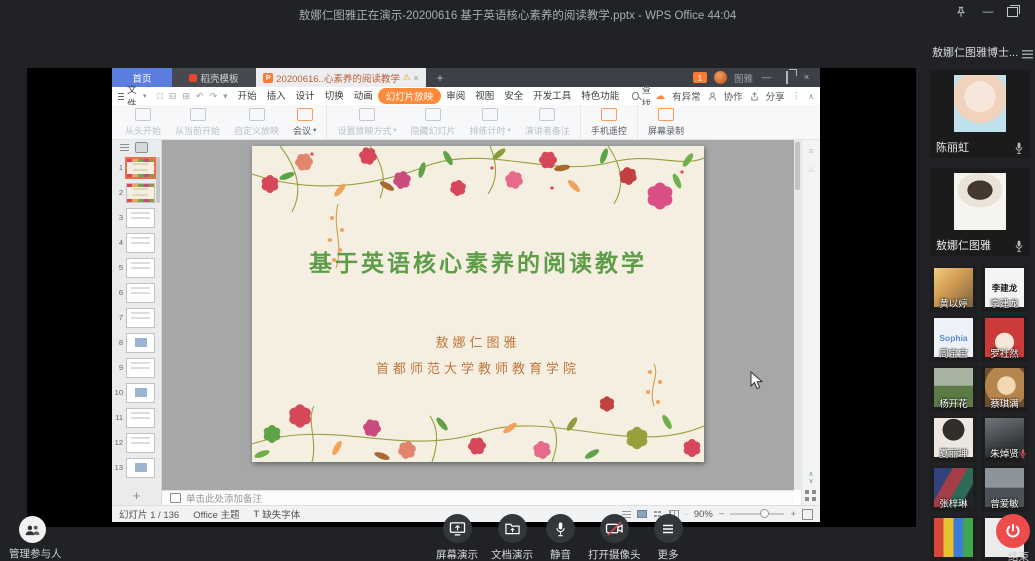 The width and height of the screenshot is (1035, 561). I want to click on notes-bar: 单击此处添加备注, so click(478, 497).